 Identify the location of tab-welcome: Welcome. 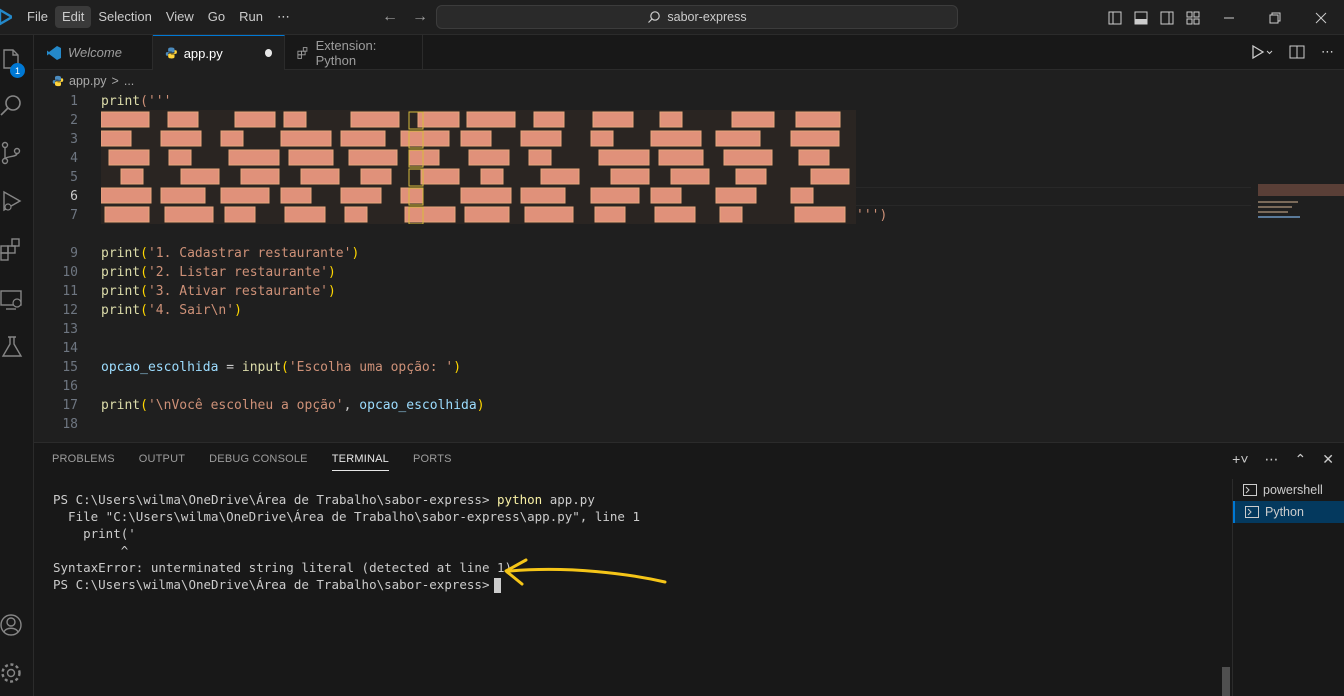
(93, 52).